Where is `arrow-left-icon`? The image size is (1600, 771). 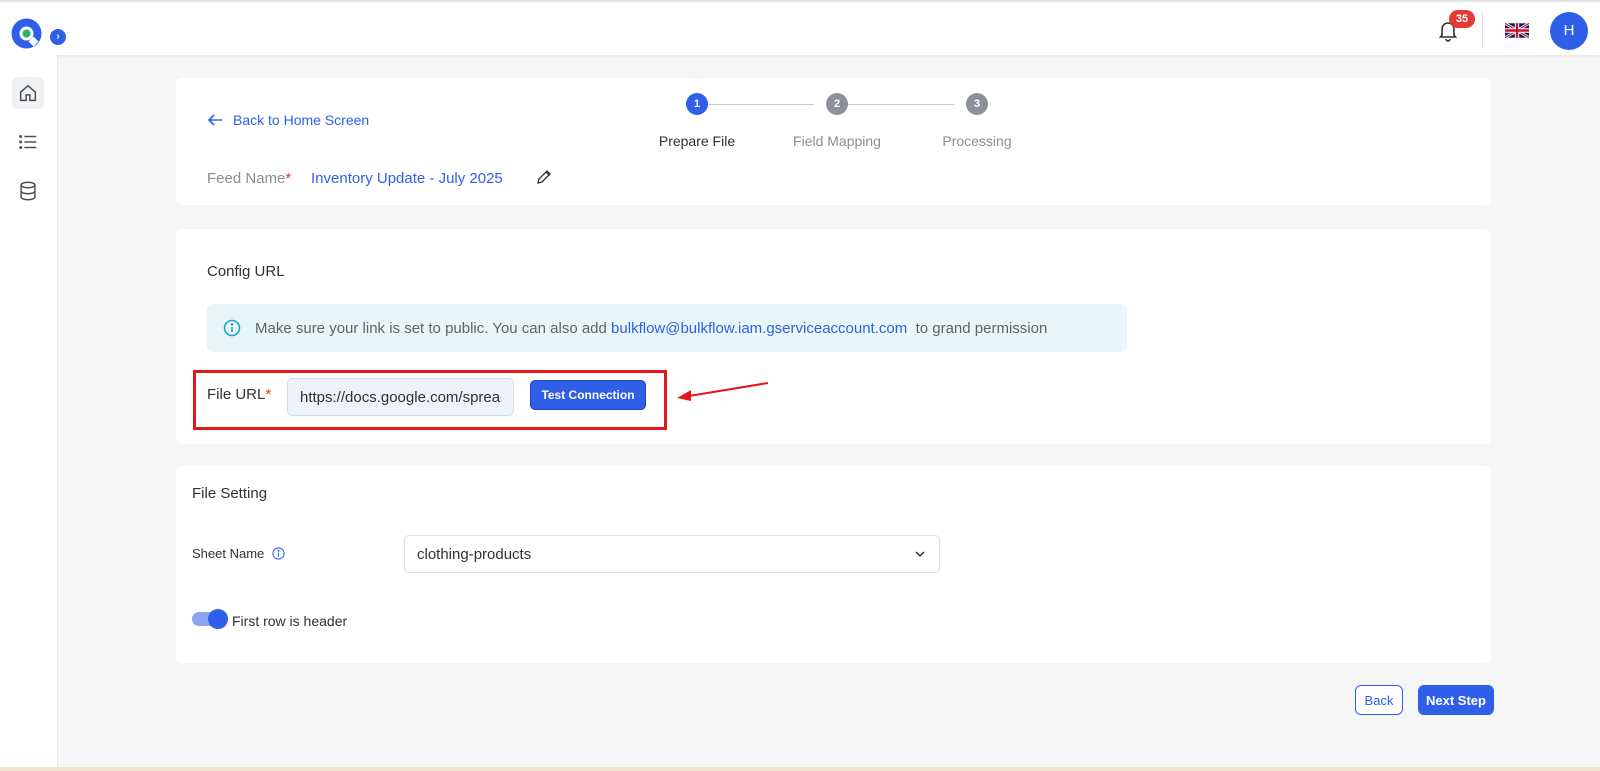 arrow-left-icon is located at coordinates (214, 120).